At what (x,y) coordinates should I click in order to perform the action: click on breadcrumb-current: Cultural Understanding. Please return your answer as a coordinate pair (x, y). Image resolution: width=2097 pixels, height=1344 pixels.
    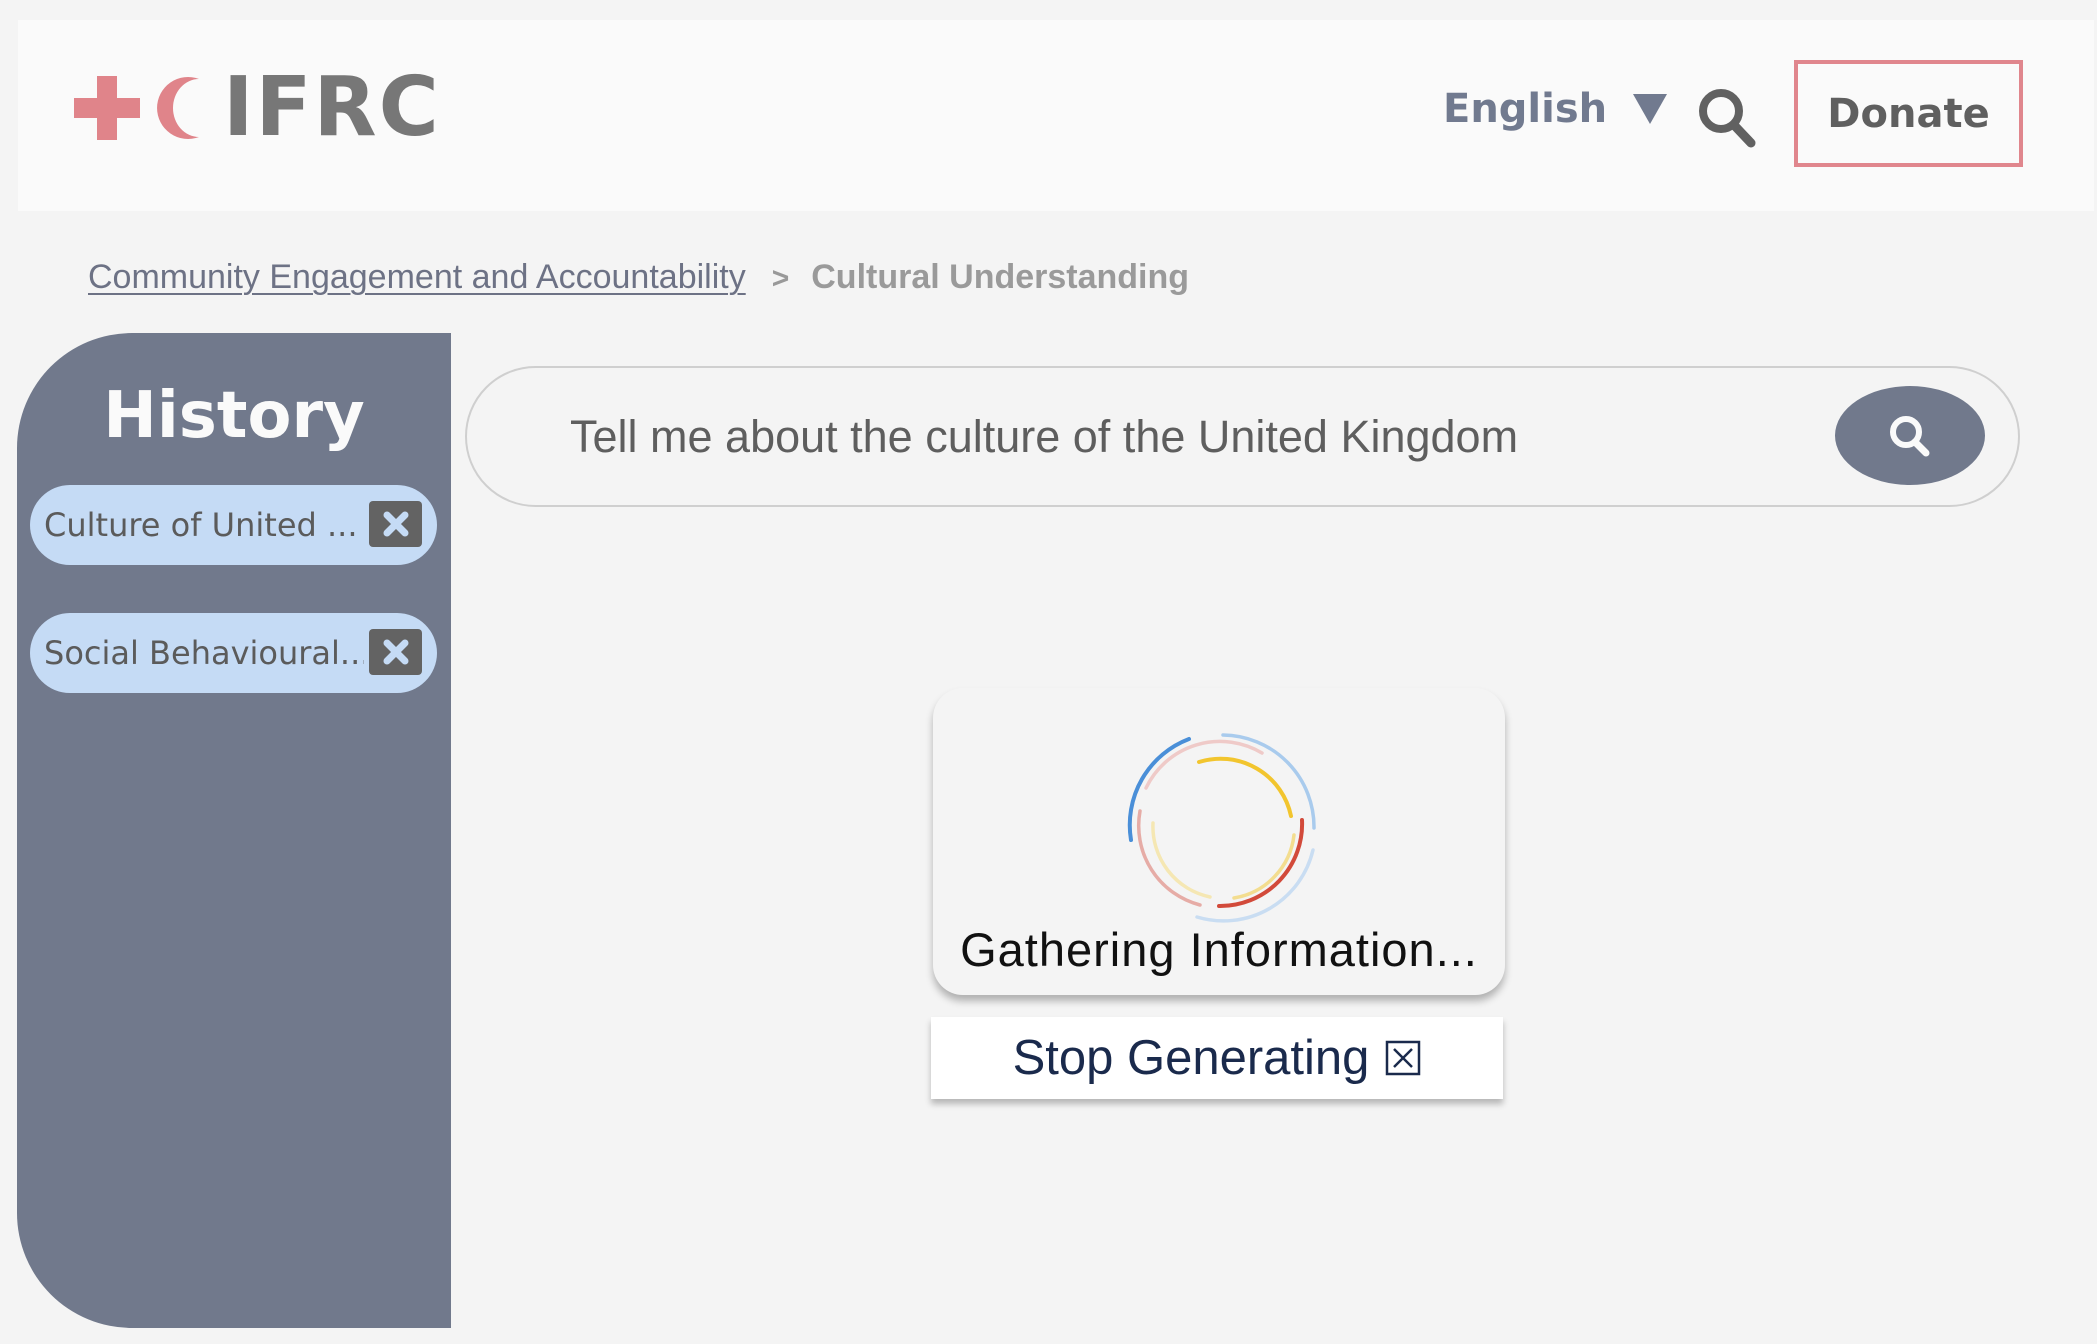
    Looking at the image, I should click on (1000, 277).